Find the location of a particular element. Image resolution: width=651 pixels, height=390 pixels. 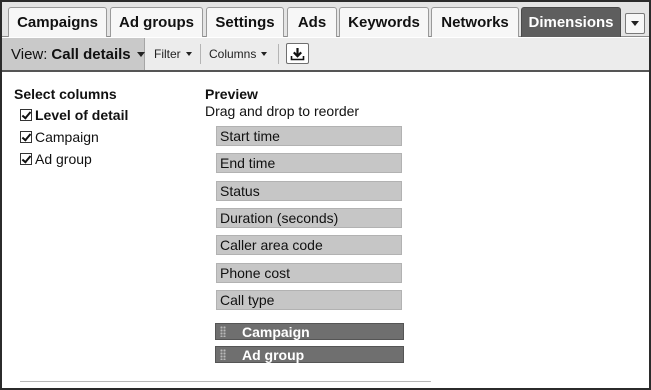

preview-heading: Preview is located at coordinates (231, 94).